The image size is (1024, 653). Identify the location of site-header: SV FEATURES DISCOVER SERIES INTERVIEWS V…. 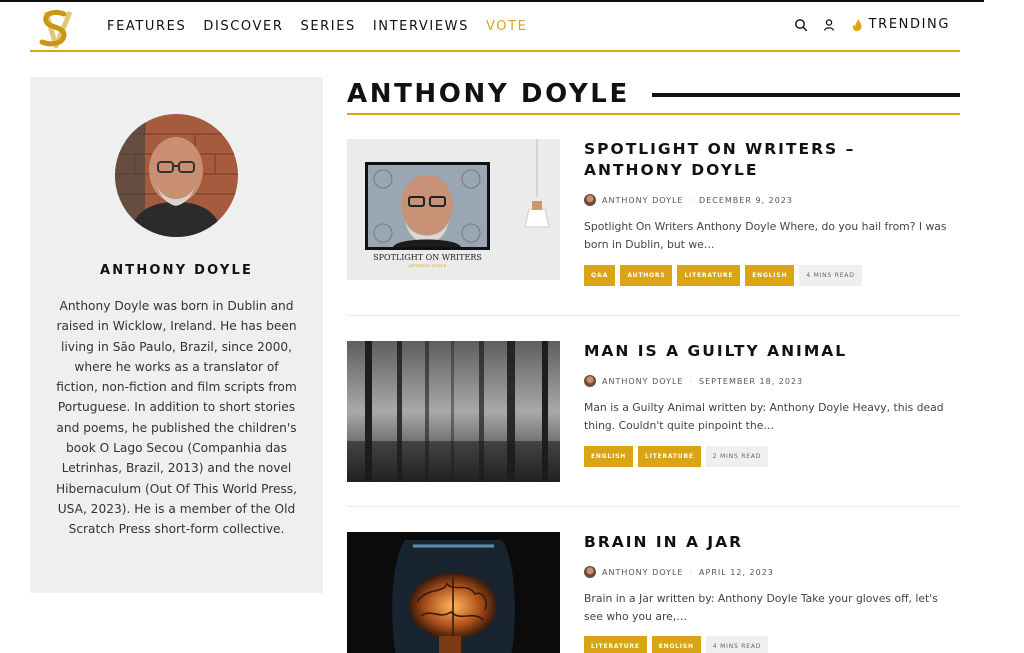
(495, 27).